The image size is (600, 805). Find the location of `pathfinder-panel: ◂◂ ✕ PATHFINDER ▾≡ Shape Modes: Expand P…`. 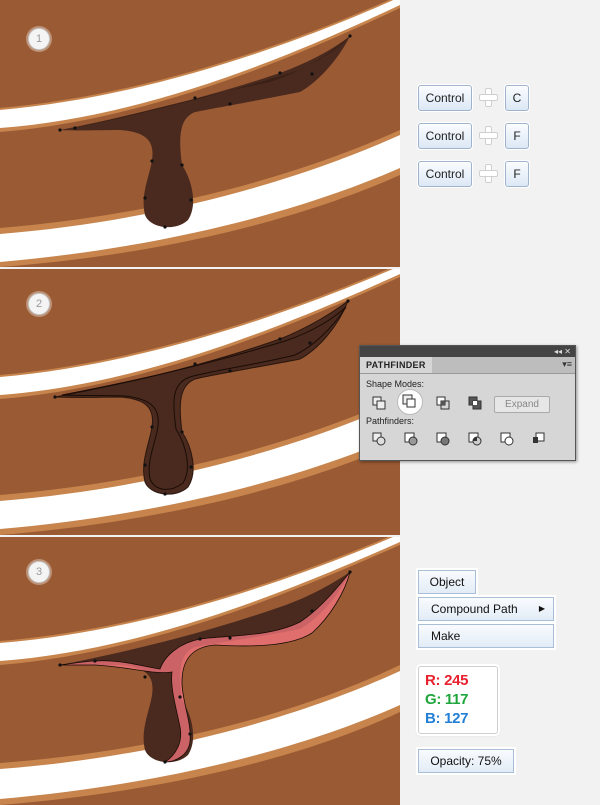

pathfinder-panel: ◂◂ ✕ PATHFINDER ▾≡ Shape Modes: Expand P… is located at coordinates (467, 403).